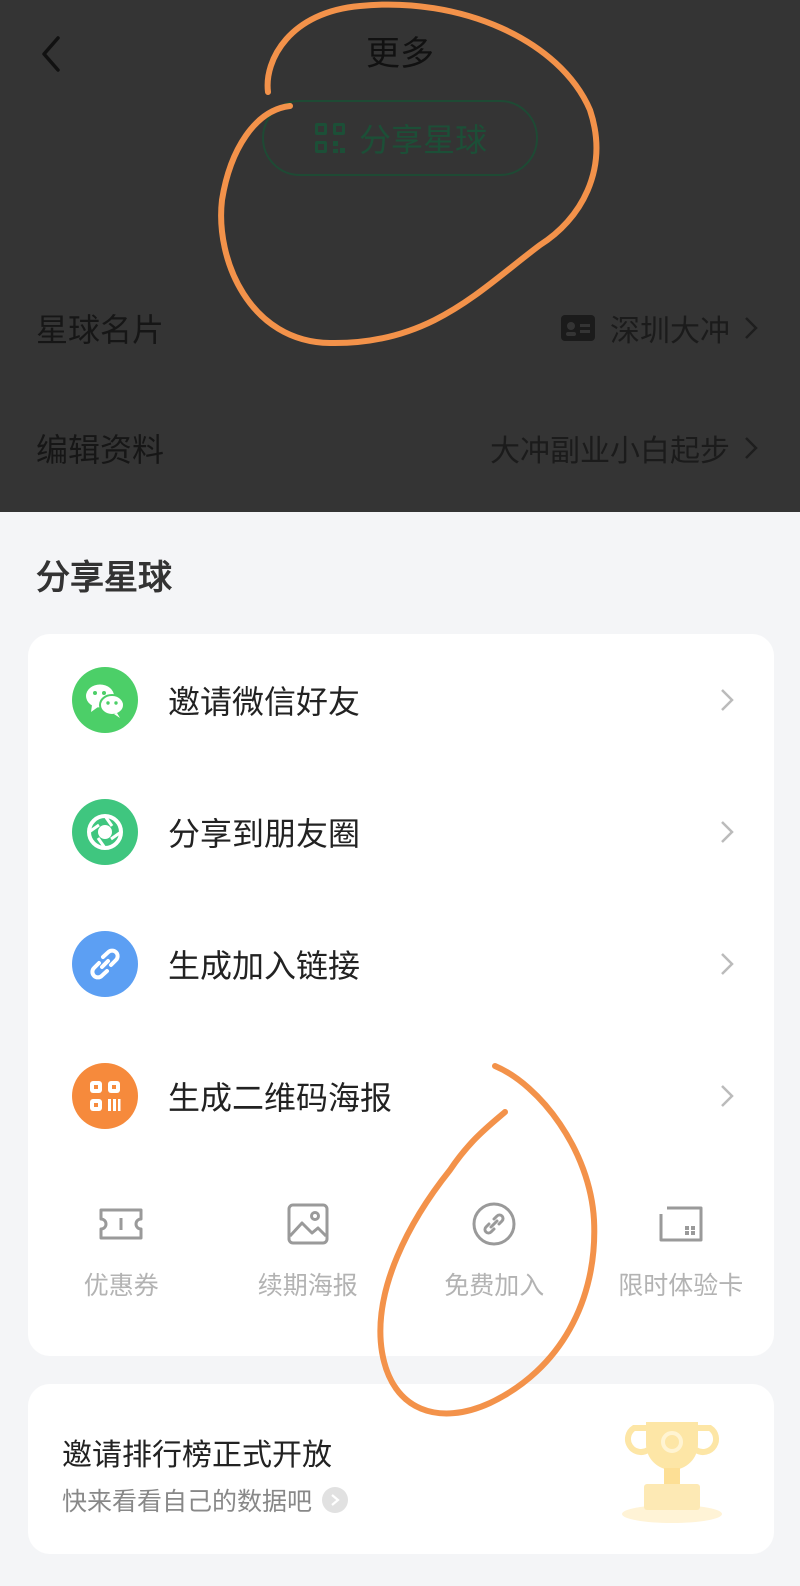 This screenshot has height=1586, width=800. What do you see at coordinates (100, 330) in the screenshot?
I see `row-label: 星球名片` at bounding box center [100, 330].